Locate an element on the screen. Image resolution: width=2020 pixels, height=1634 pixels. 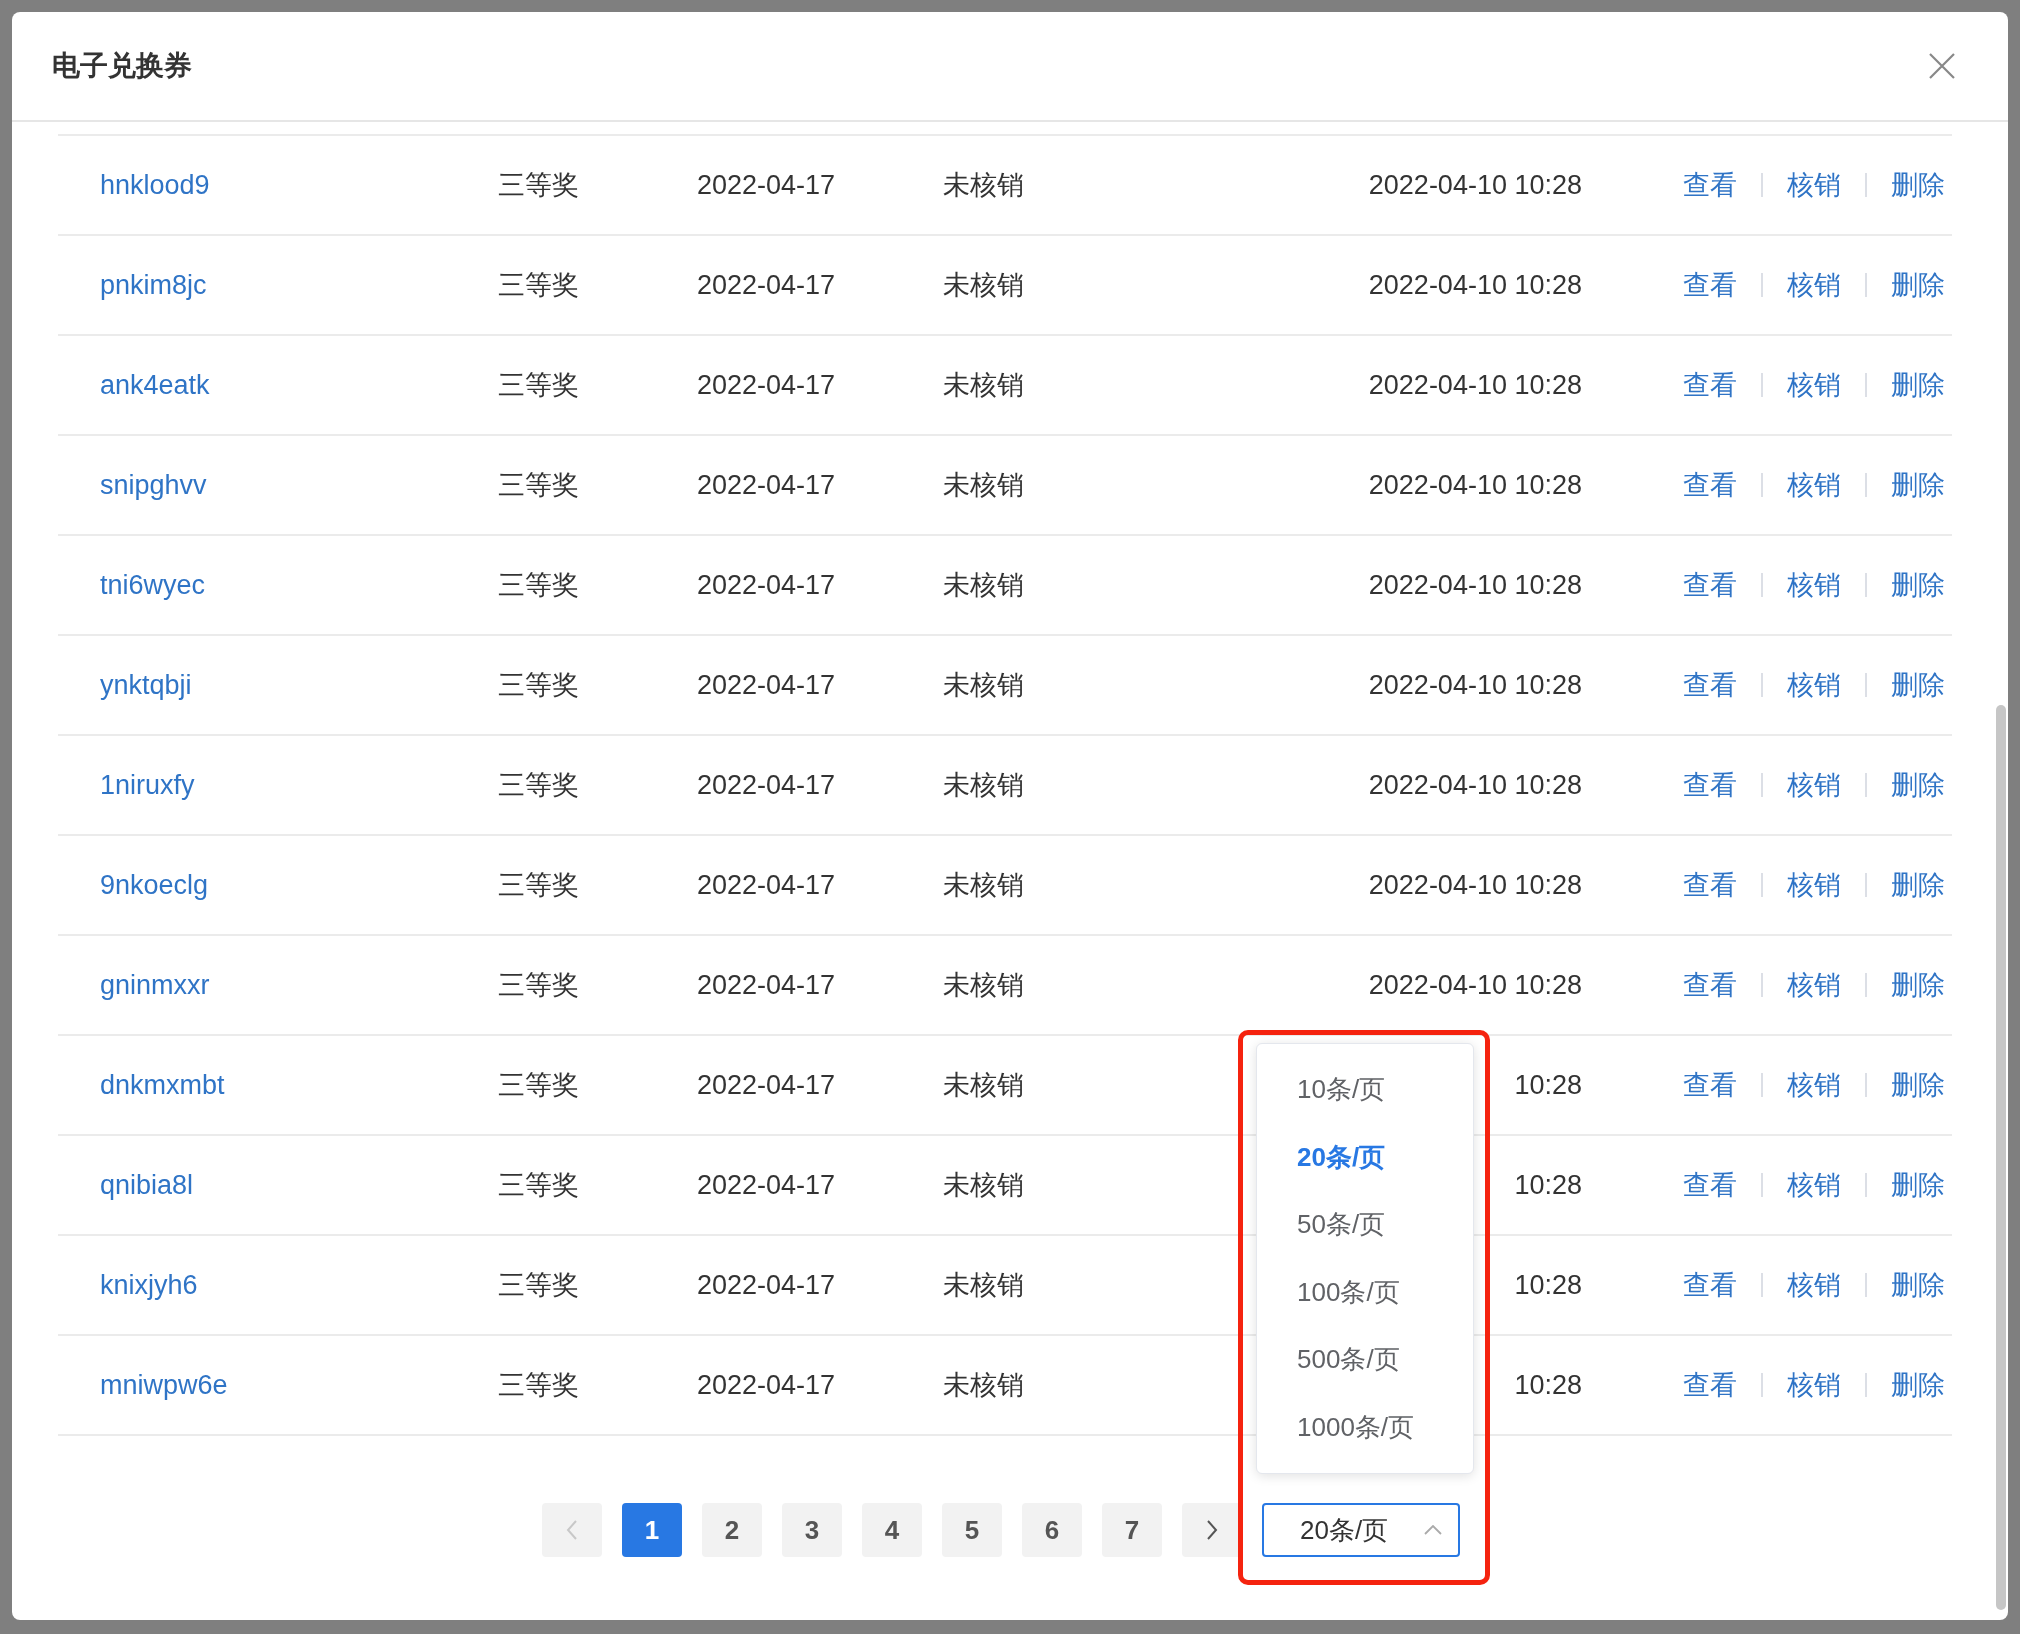
chevron-up-icon is located at coordinates (1433, 1530).